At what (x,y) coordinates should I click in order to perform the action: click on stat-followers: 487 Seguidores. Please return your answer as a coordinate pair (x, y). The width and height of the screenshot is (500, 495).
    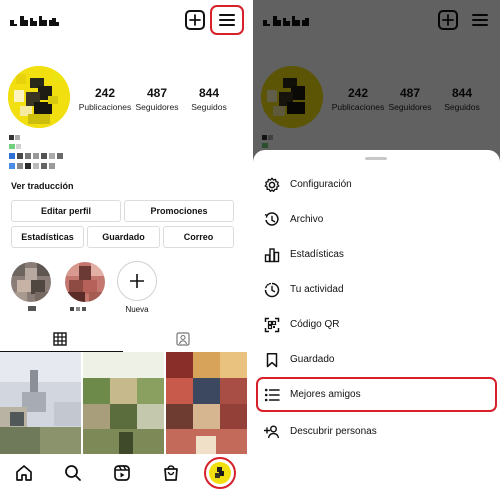
    Looking at the image, I should click on (157, 99).